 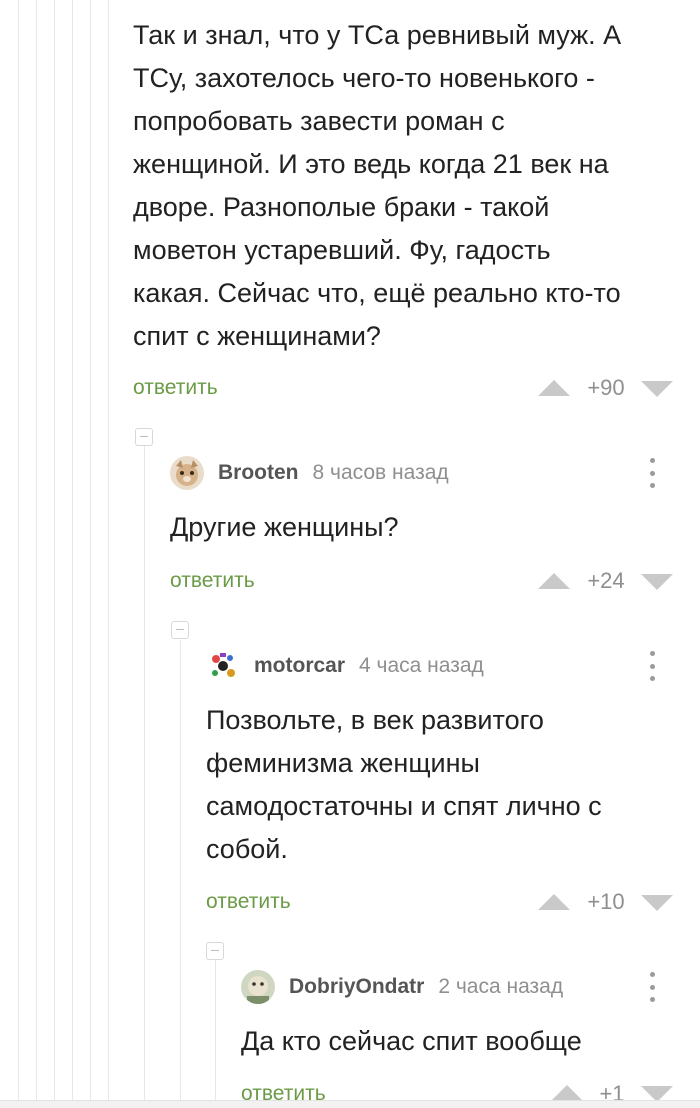 What do you see at coordinates (404, 806) in the screenshot?
I see `text-line: самодостаточны и спят лично с` at bounding box center [404, 806].